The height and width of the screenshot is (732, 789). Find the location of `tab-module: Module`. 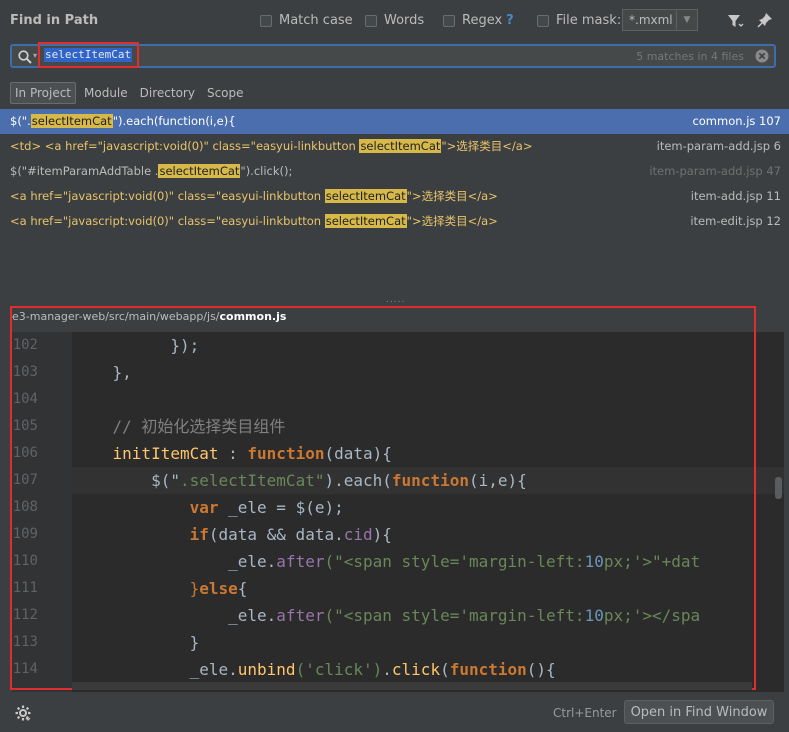

tab-module: Module is located at coordinates (106, 93).